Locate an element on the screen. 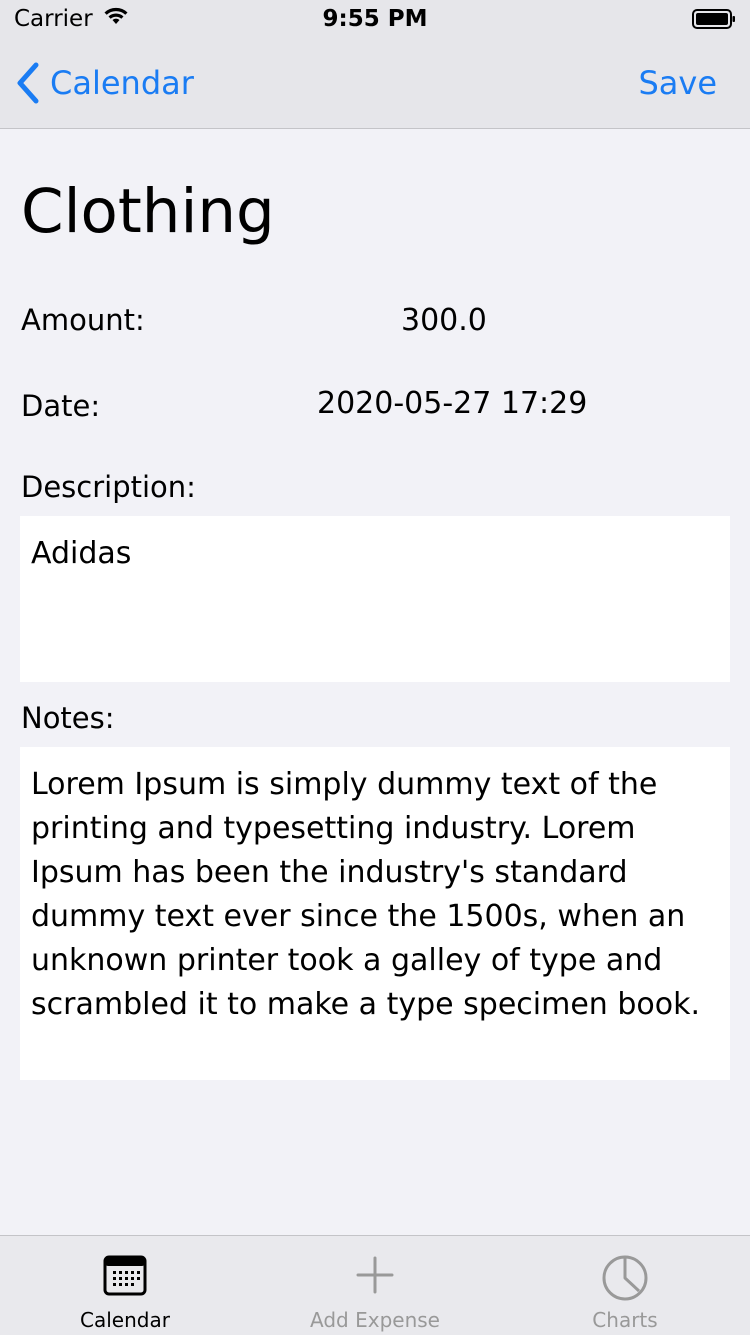 This screenshot has width=750, height=1335. pie-chart-icon is located at coordinates (625, 1278).